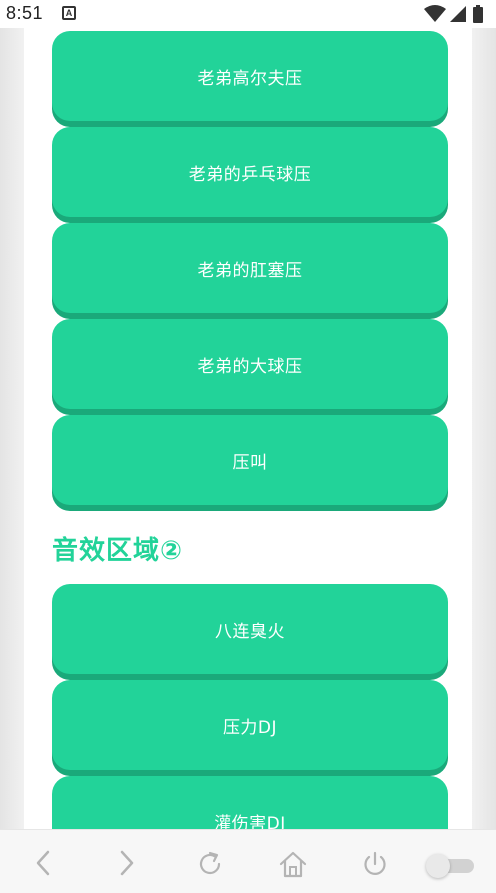 The image size is (496, 893). Describe the element at coordinates (375, 864) in the screenshot. I see `power-icon` at that location.